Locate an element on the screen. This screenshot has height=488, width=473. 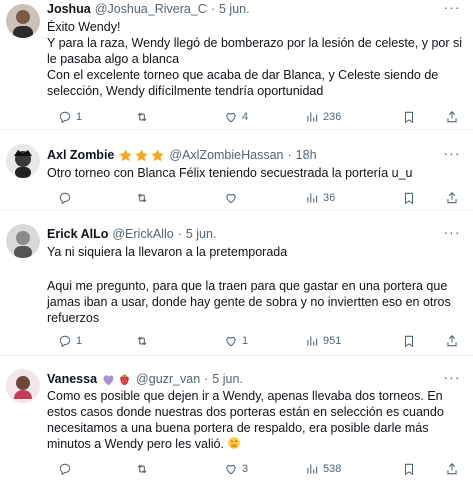
views-button: 236 is located at coordinates (323, 117).